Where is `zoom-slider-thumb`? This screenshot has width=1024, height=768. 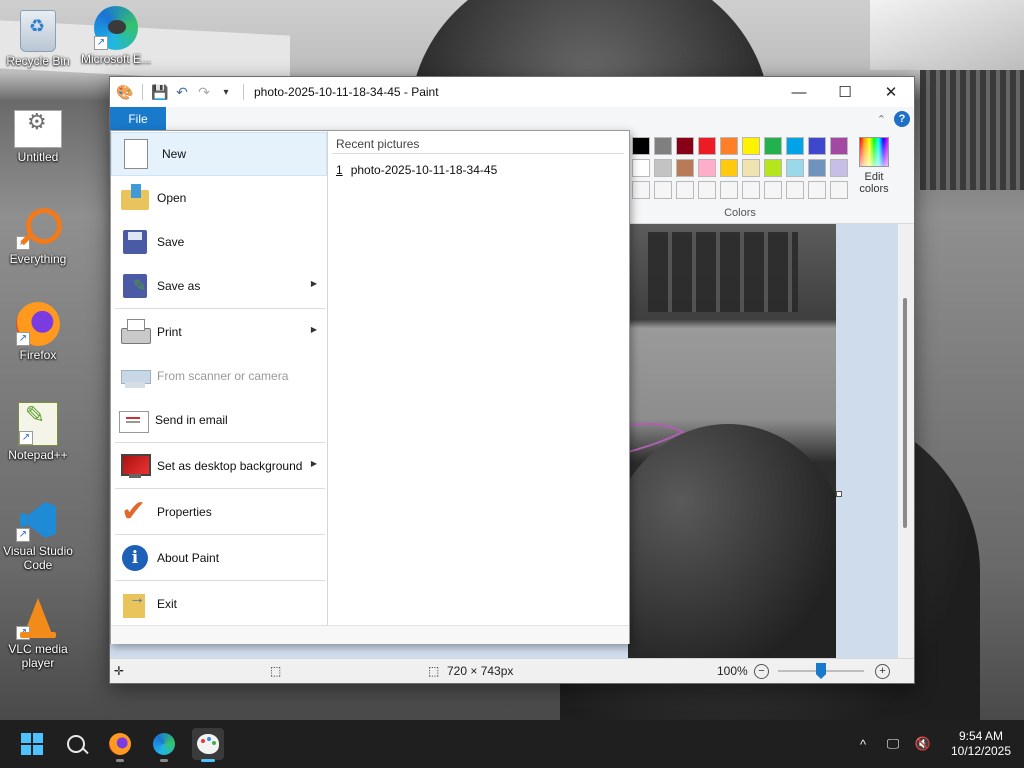
zoom-slider-thumb is located at coordinates (821, 671).